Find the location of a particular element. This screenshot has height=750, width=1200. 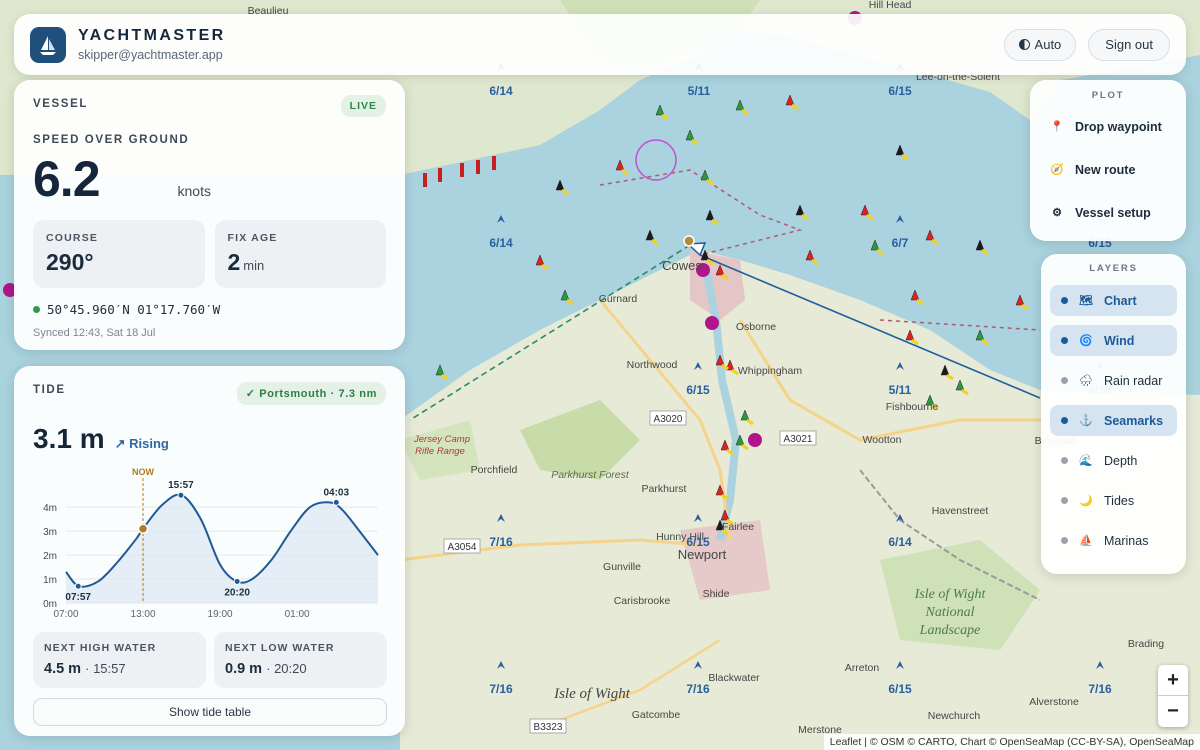

map-place-label: Brading is located at coordinates (1146, 644).